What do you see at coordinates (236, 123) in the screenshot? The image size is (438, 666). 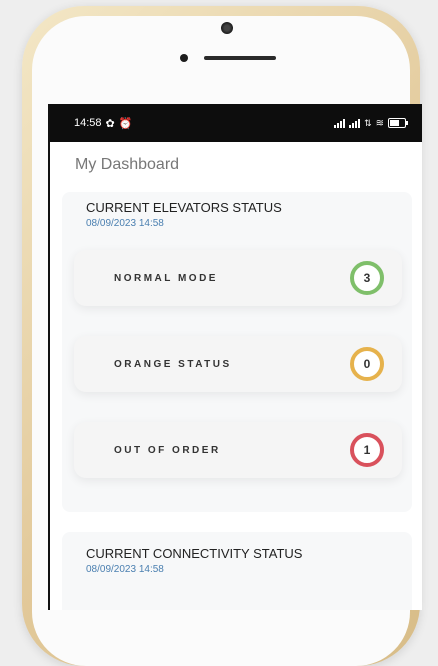 I see `status-bar: 14:58 ✿ ⏰ ⇅ ≋` at bounding box center [236, 123].